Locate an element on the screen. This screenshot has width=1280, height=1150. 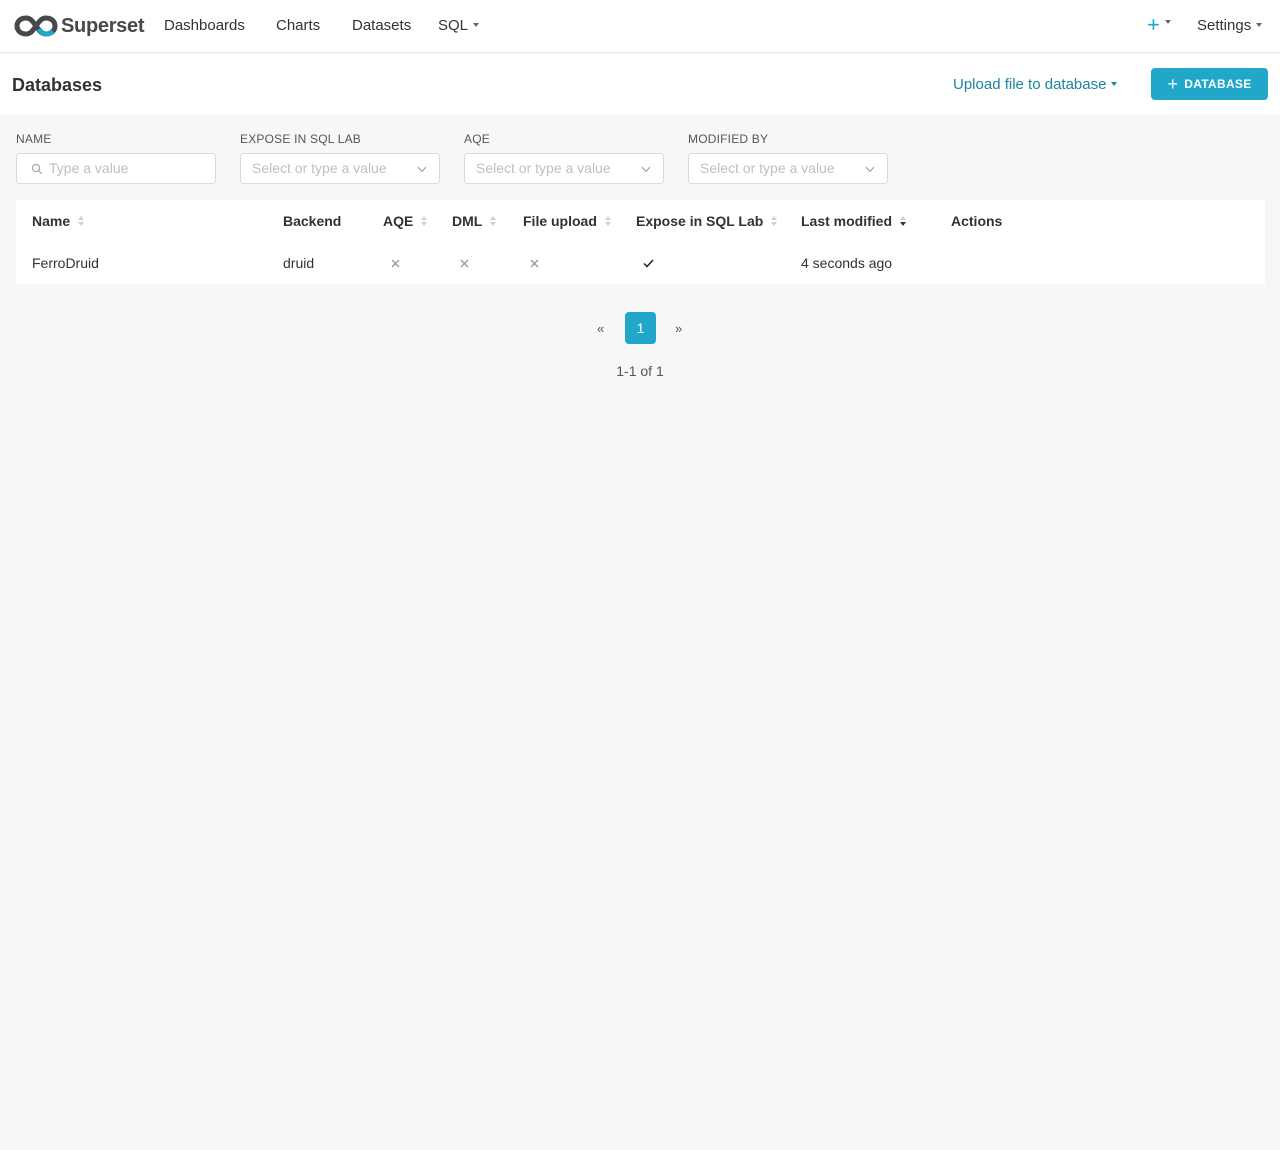
column-header-label: AQE is located at coordinates (398, 221).